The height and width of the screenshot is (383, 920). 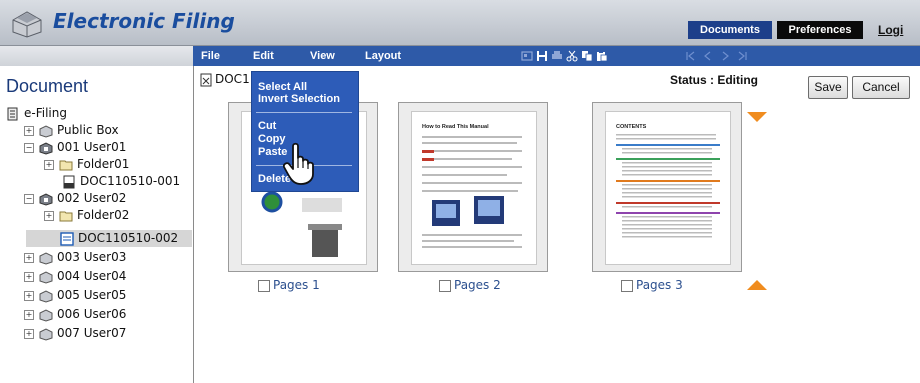 I want to click on tree-item-folder01: + Folder01, so click(x=86, y=164).